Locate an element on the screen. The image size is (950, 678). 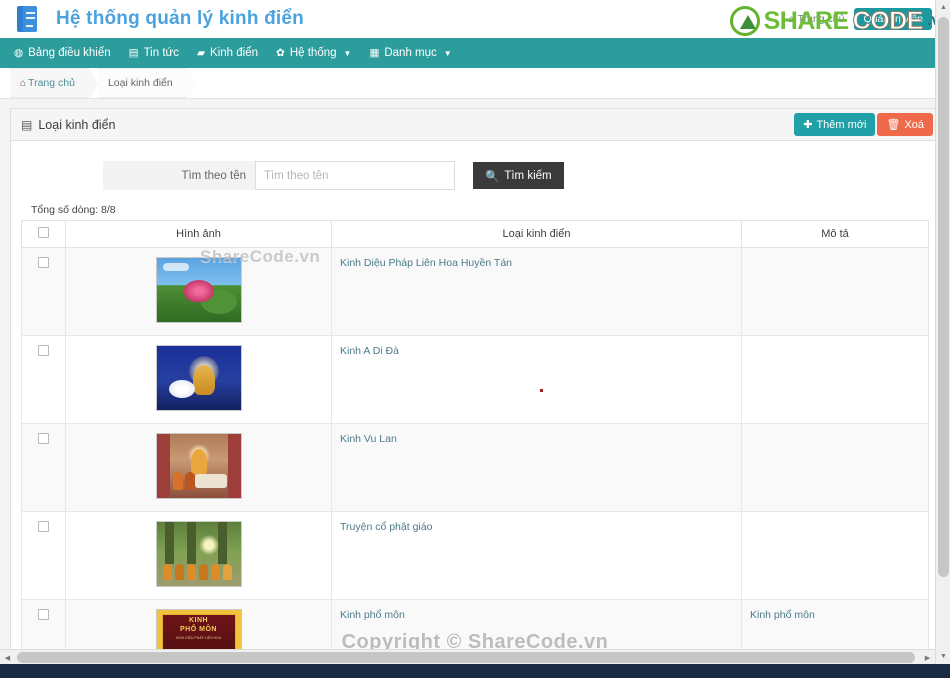
plus-icon: ✚ is located at coordinates (808, 125).